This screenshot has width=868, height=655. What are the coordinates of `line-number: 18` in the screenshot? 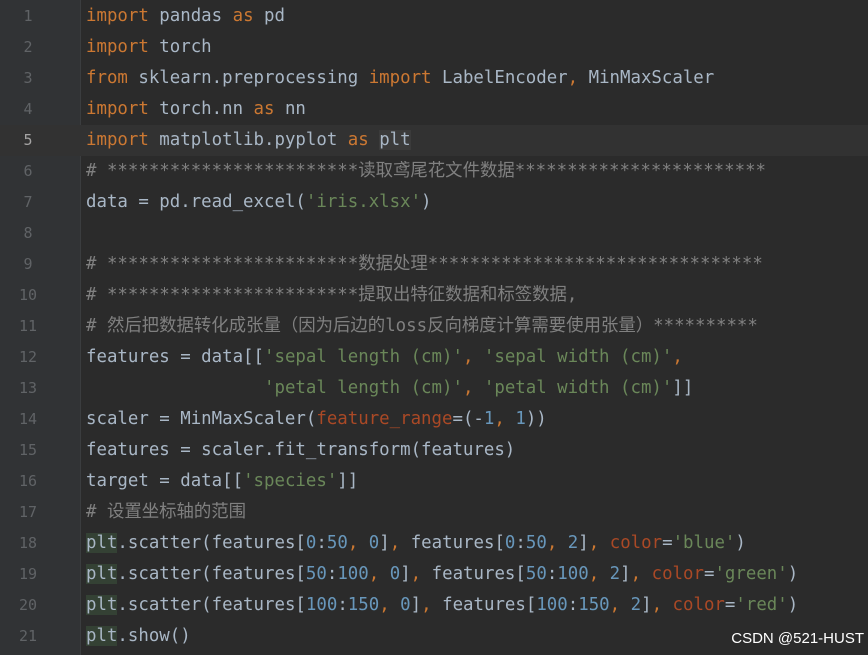 It's located at (28, 543).